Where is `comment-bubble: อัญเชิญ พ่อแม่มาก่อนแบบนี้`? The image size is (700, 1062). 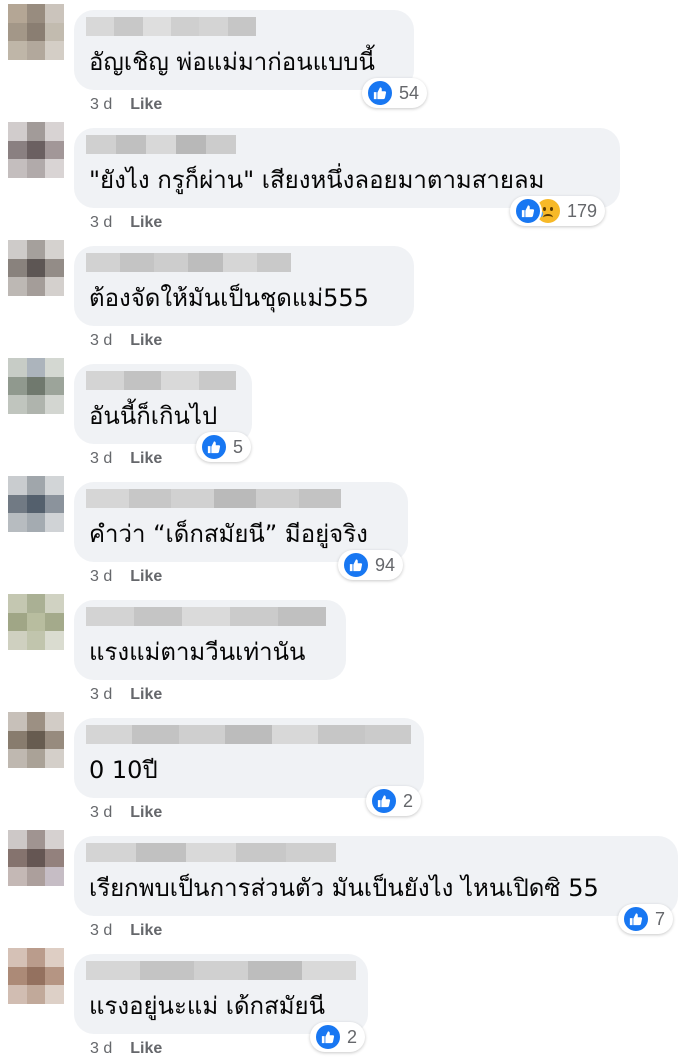
comment-bubble: อัญเชิญ พ่อแม่มาก่อนแบบนี้ is located at coordinates (244, 50).